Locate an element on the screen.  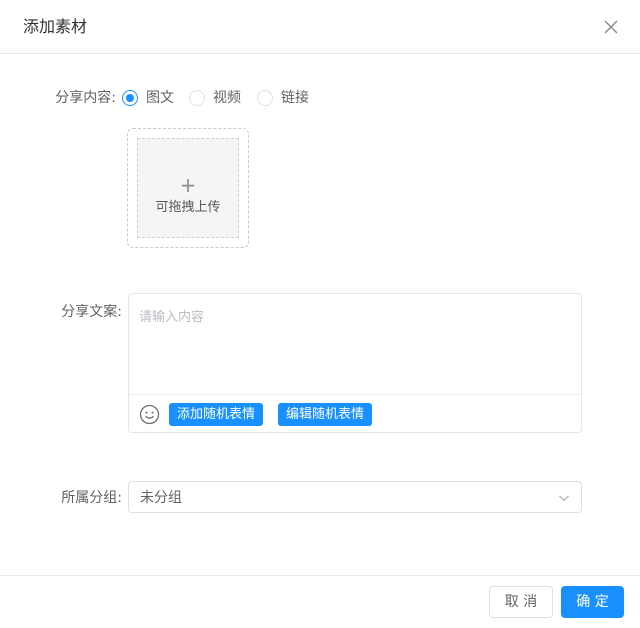
dialog-title: 添加素材 is located at coordinates (55, 26).